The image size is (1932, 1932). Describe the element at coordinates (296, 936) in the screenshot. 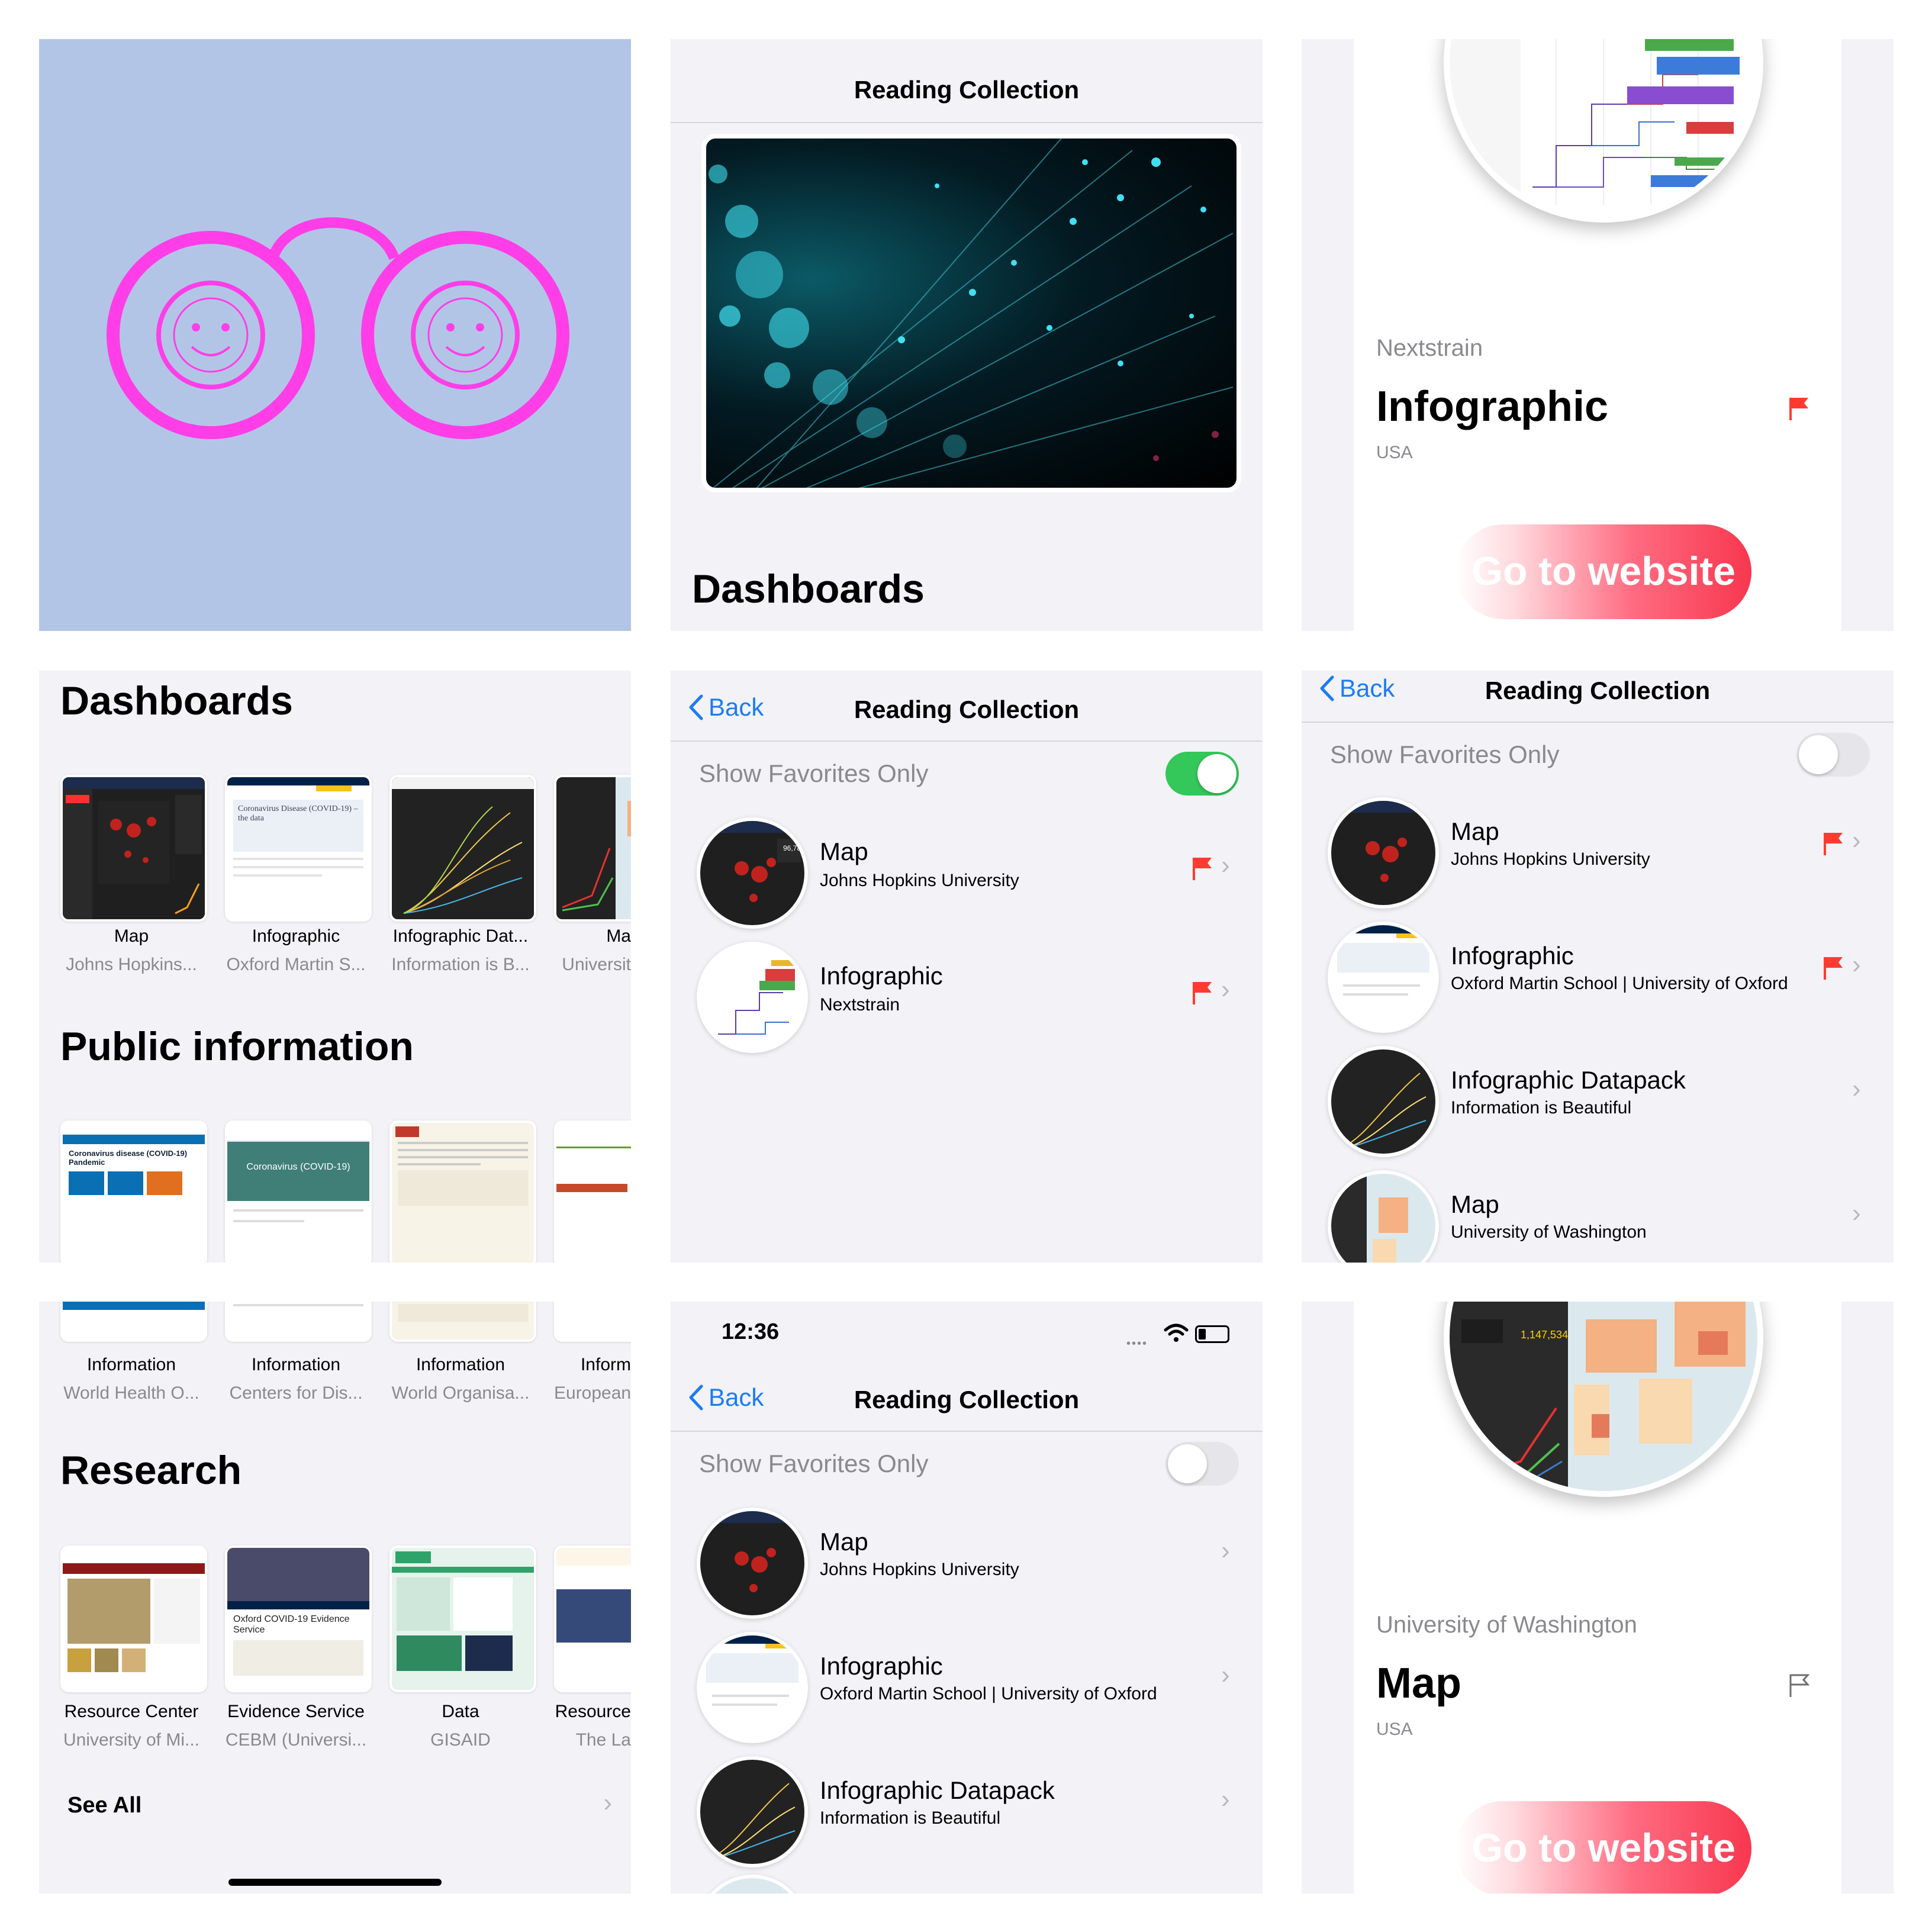

I see `card-title: Infographic` at that location.